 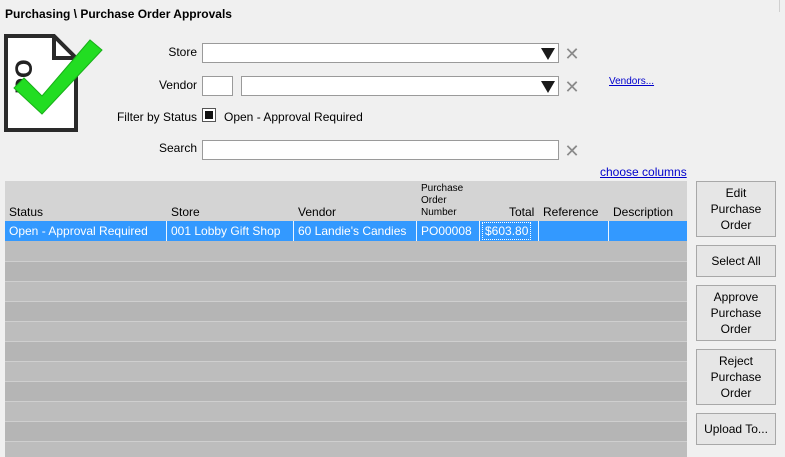 I want to click on vendor-code-input, so click(x=217, y=86).